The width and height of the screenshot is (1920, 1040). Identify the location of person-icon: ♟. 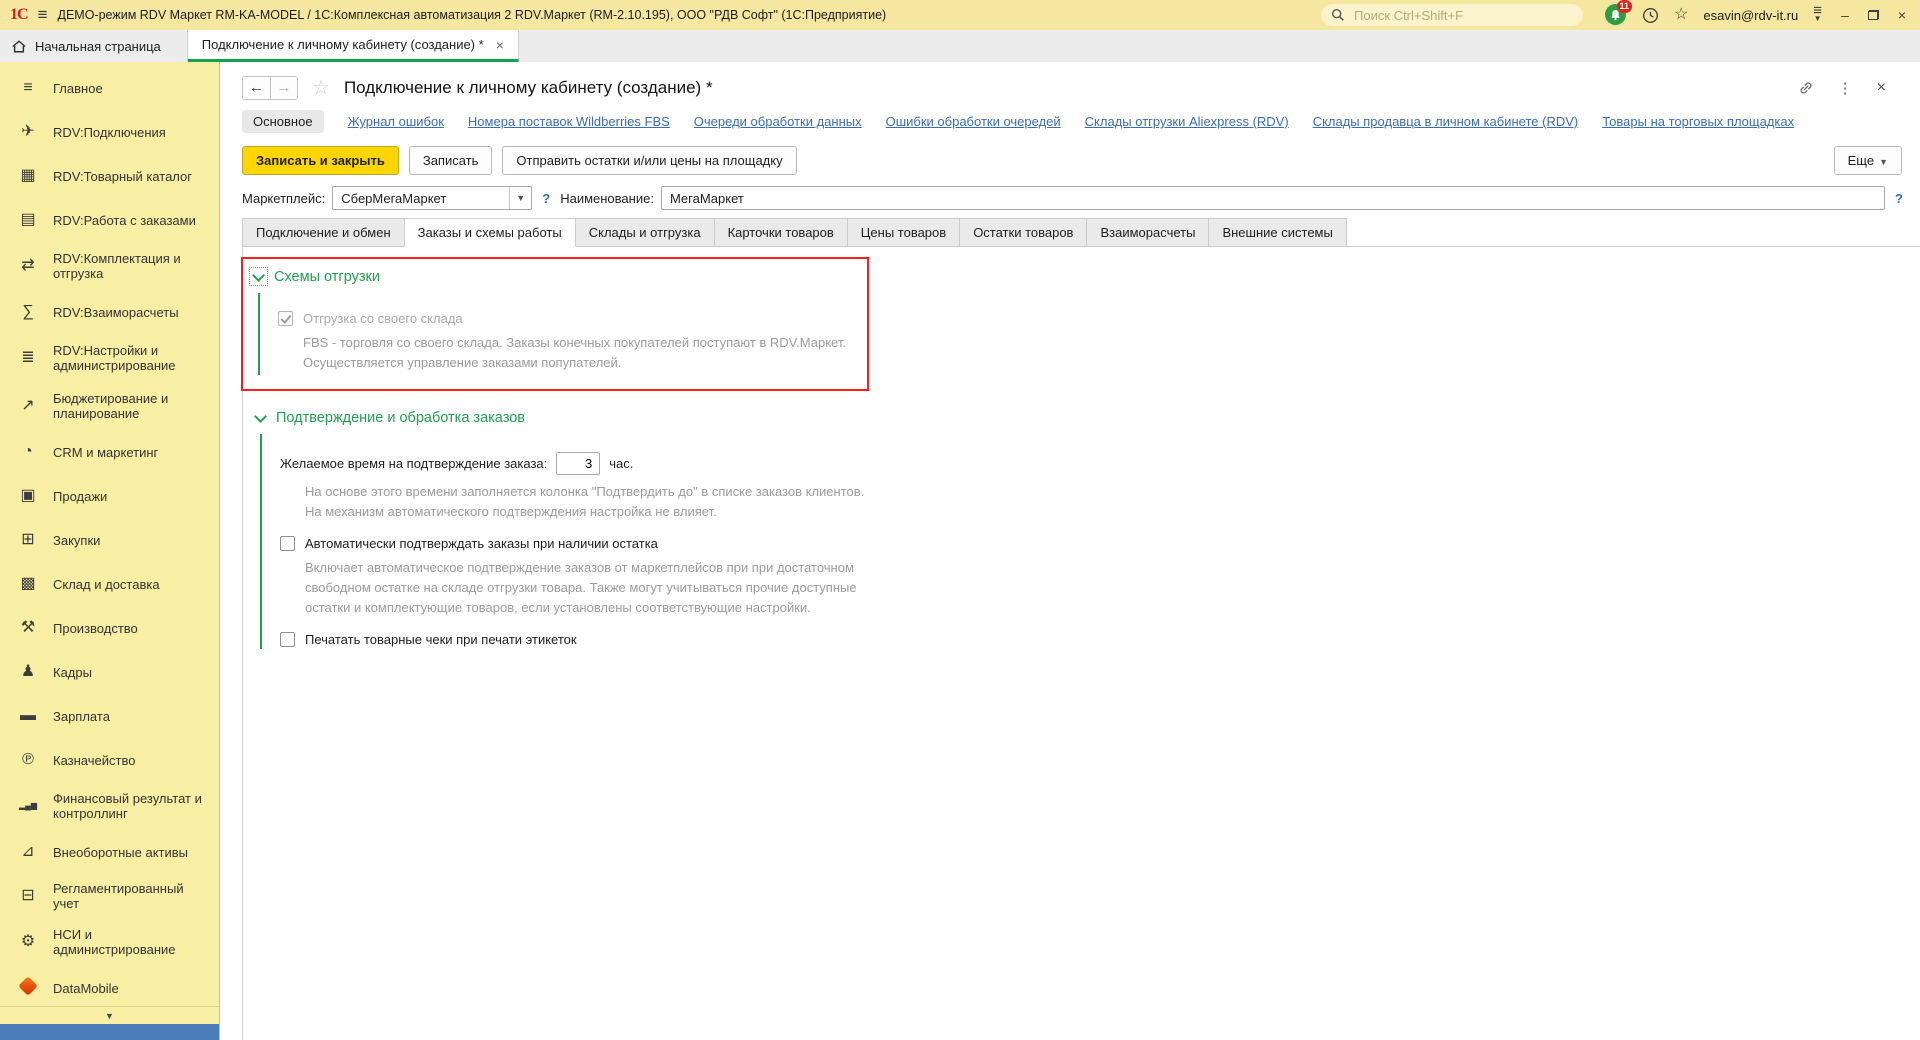
(28, 671).